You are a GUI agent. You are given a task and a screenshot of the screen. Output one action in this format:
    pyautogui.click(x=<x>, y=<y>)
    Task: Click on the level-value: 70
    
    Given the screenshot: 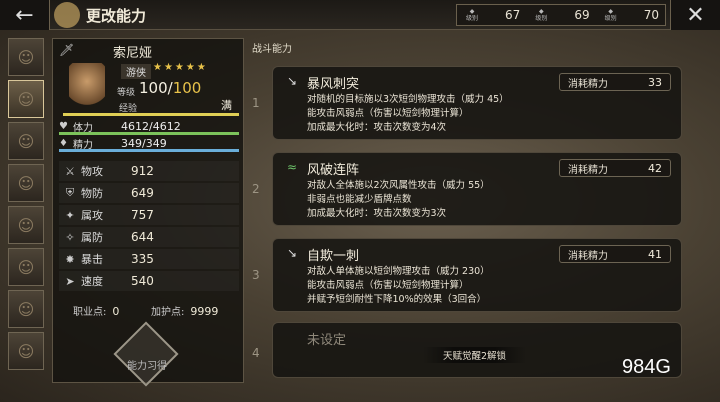 What is the action you would take?
    pyautogui.click(x=651, y=15)
    